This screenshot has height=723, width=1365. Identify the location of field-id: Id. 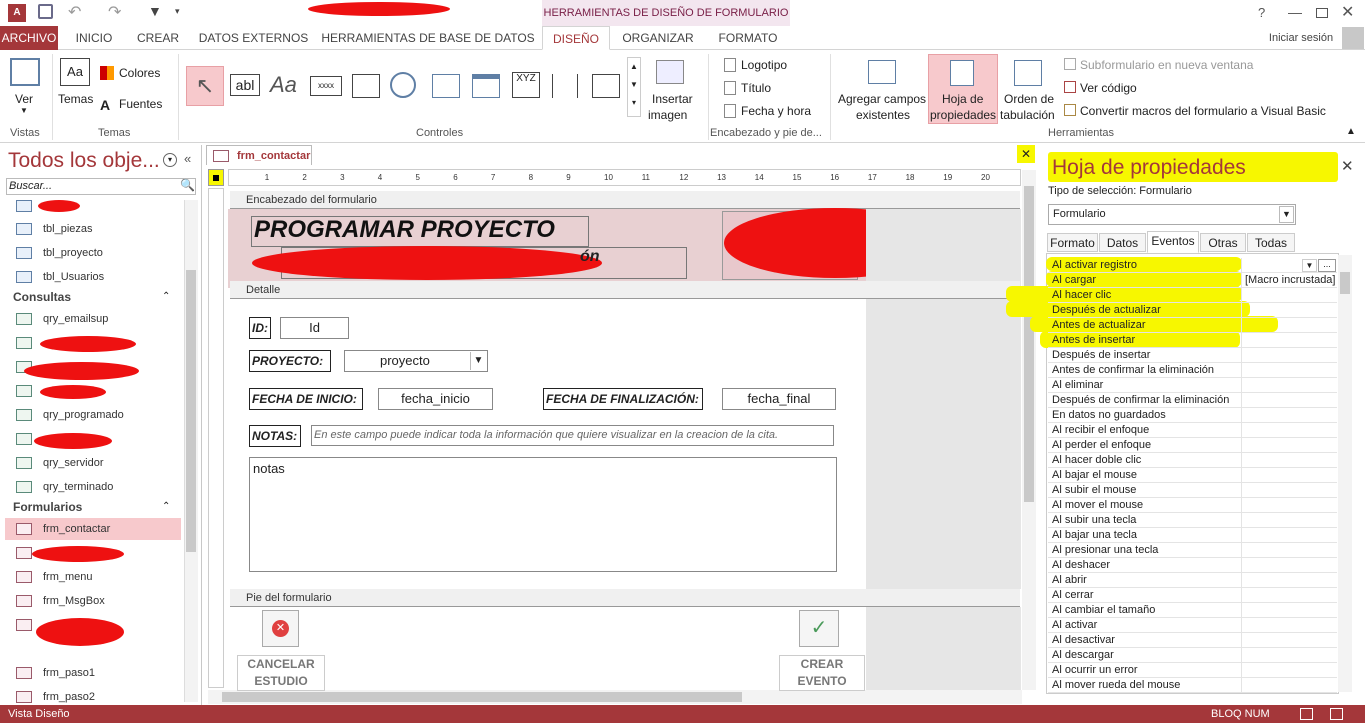
(314, 328).